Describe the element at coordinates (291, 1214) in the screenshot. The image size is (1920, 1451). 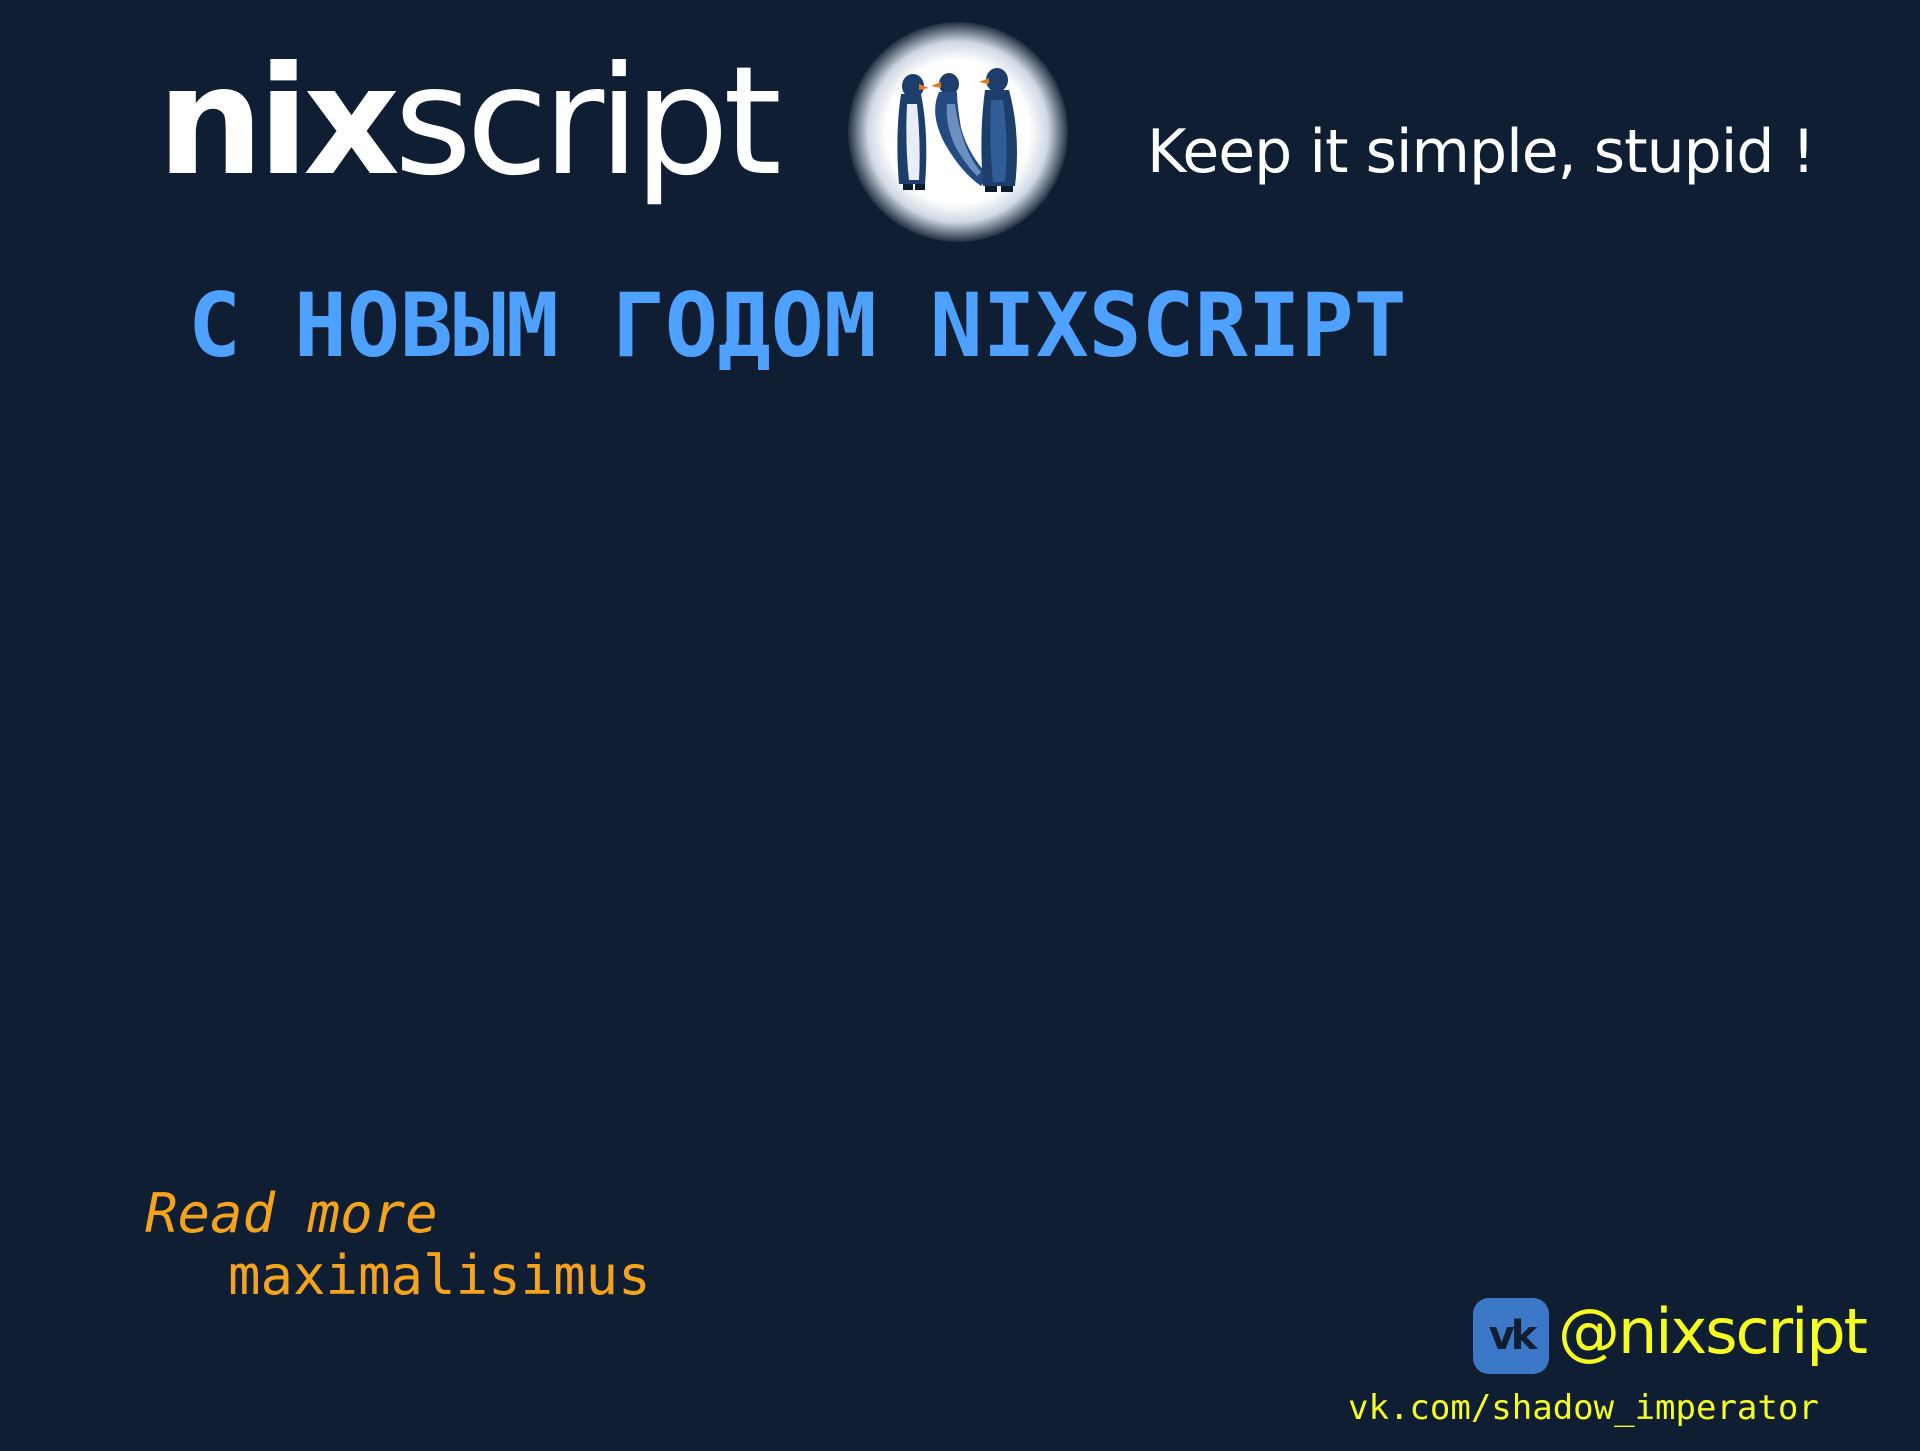
I see `read-more-link: Read more` at that location.